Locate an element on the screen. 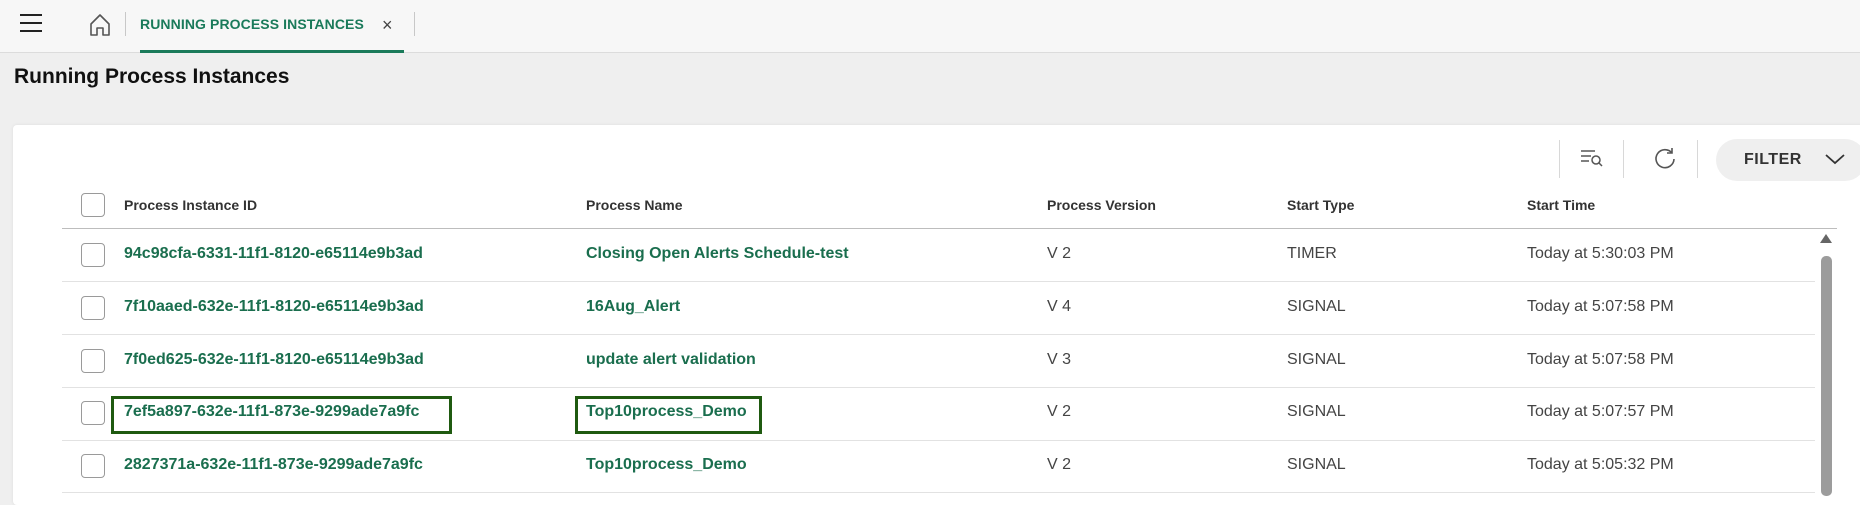 This screenshot has height=505, width=1860. search-list-icon is located at coordinates (1592, 158).